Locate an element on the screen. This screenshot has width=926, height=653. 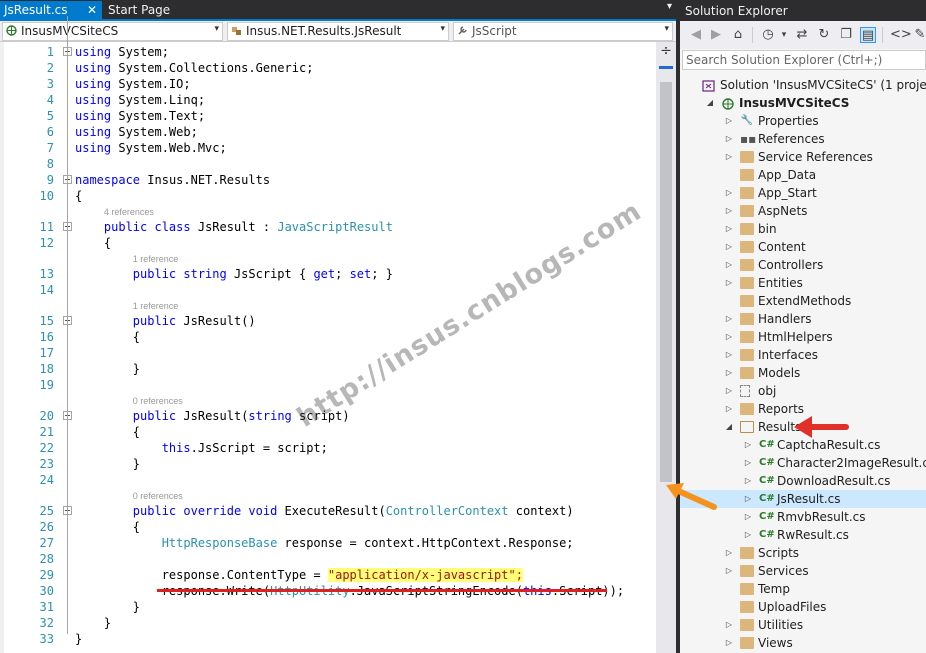
properties-icon: ✎ is located at coordinates (919, 35).